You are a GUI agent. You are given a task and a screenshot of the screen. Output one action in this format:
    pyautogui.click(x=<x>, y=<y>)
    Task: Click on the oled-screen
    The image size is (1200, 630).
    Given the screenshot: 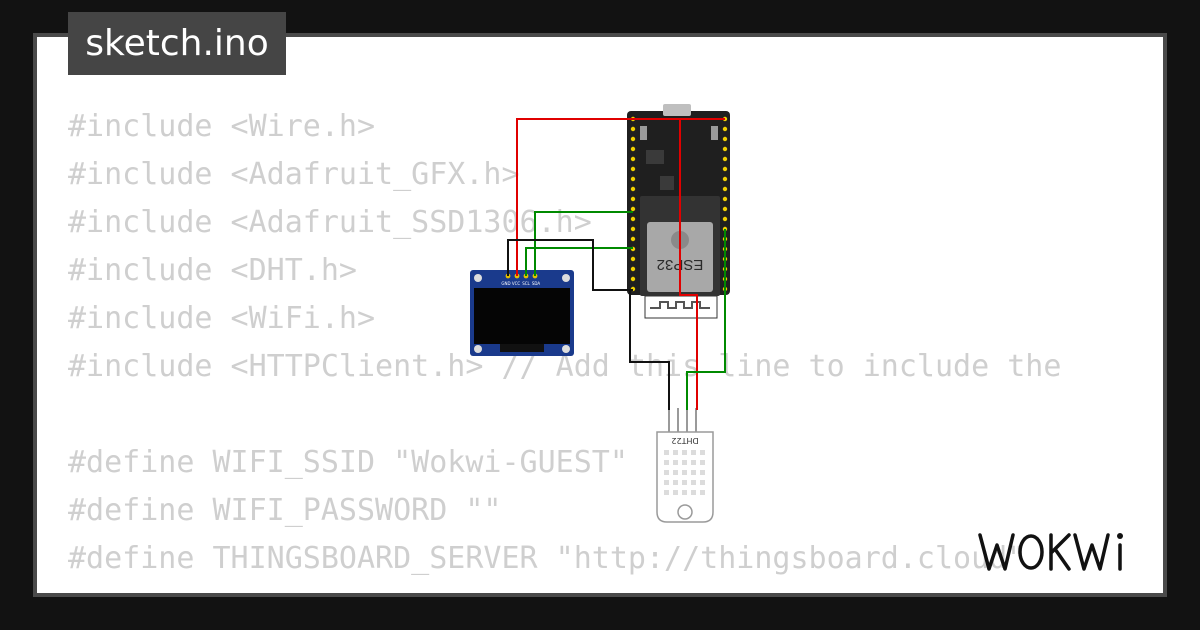 What is the action you would take?
    pyautogui.click(x=522, y=316)
    